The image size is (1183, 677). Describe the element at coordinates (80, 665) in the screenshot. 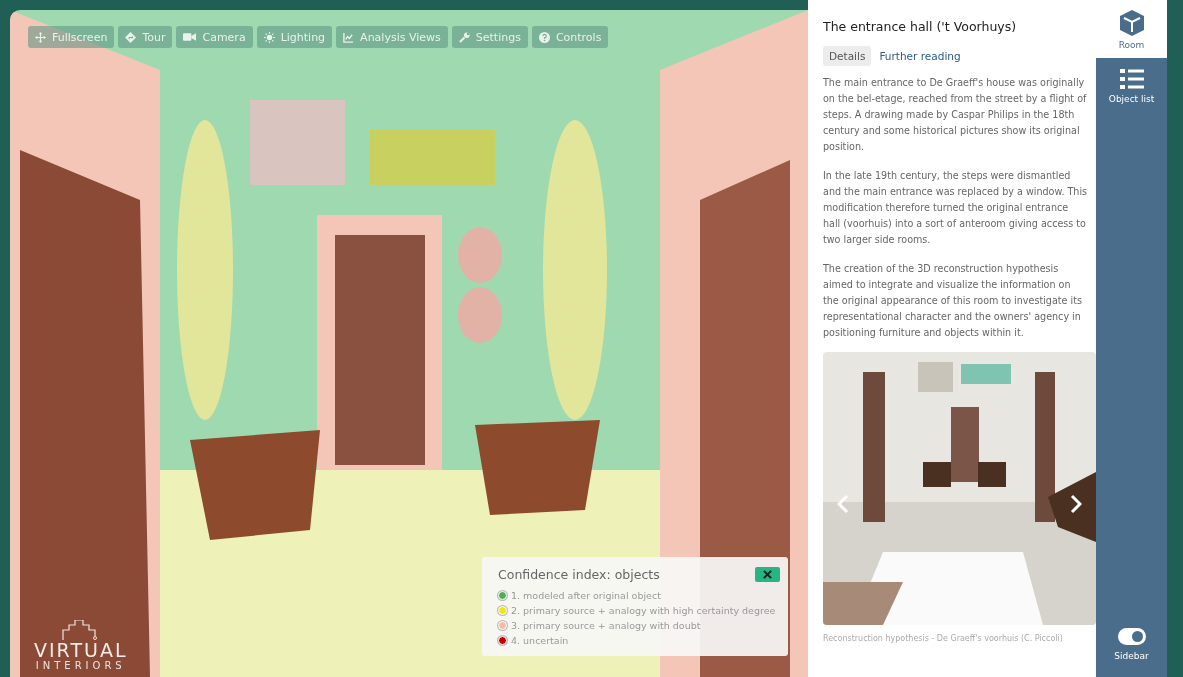

I see `logo-subtitle: INTERIORS` at that location.